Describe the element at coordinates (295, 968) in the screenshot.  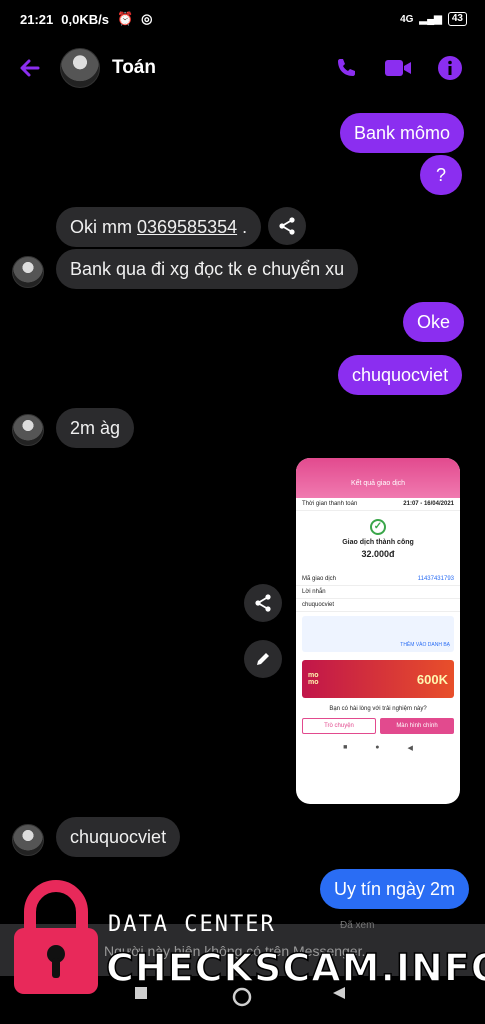
I see `watermark-main: CHECKSCAM.INFO` at that location.